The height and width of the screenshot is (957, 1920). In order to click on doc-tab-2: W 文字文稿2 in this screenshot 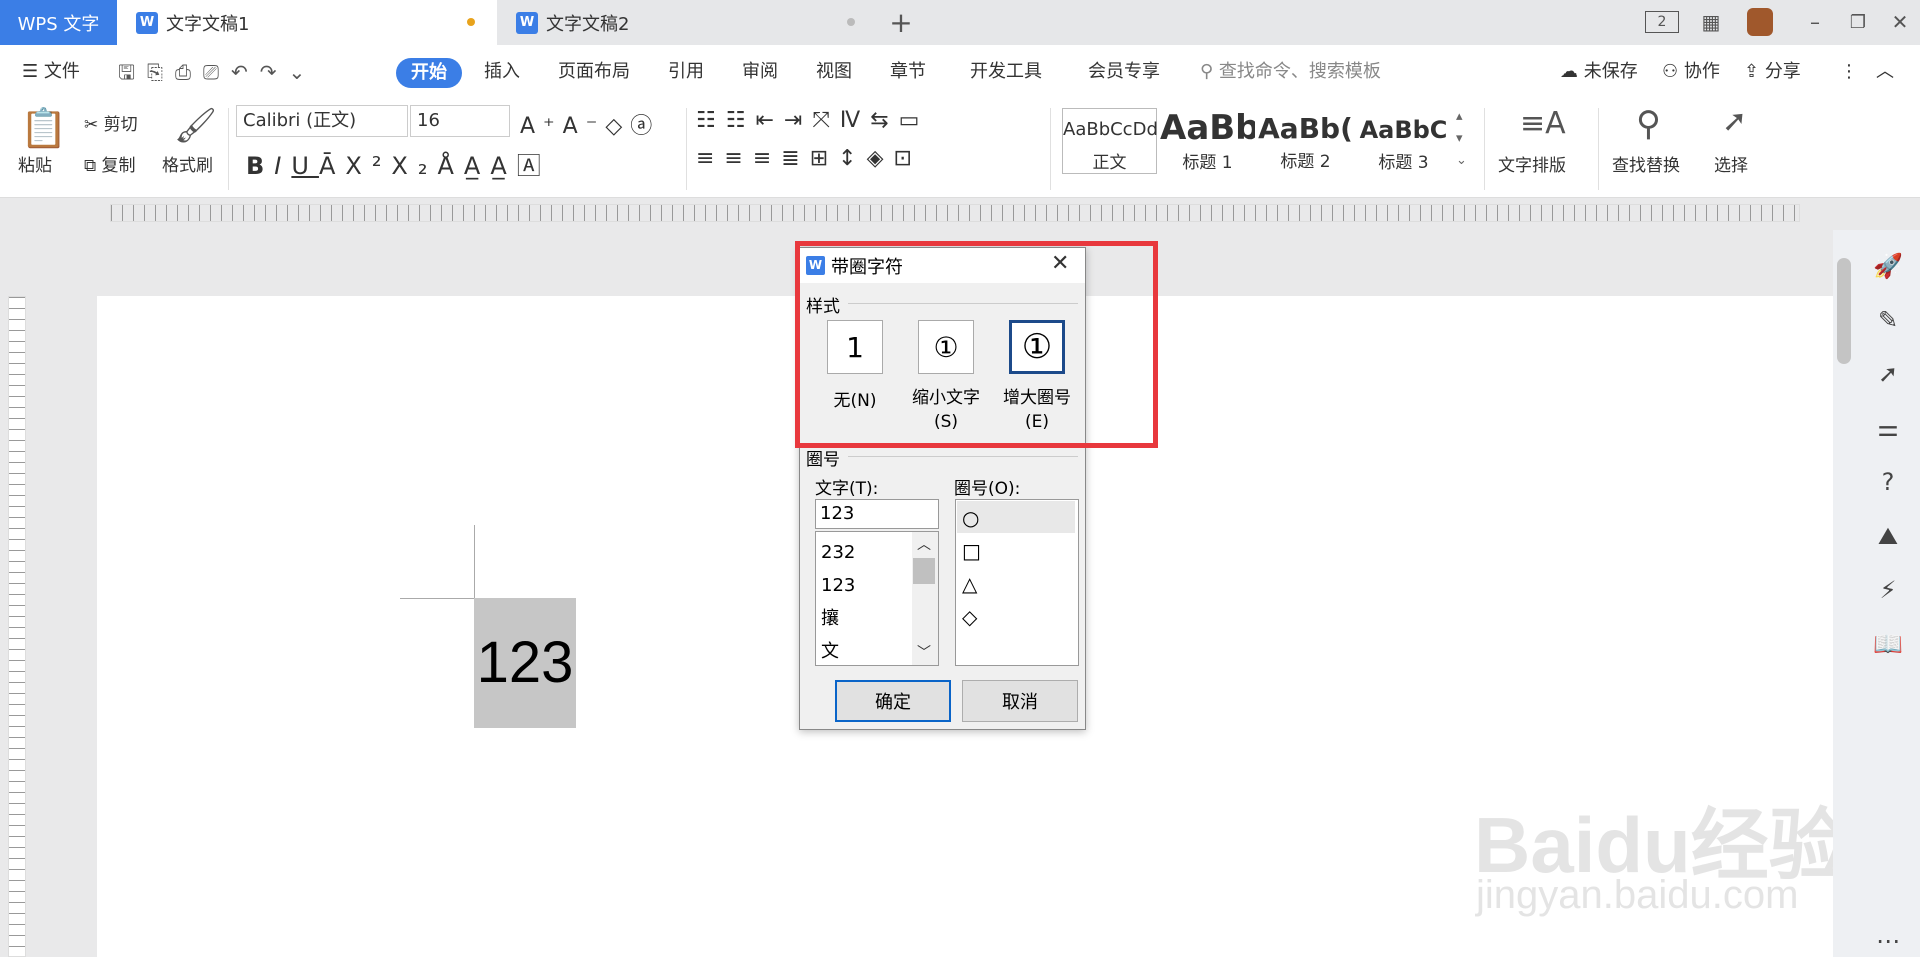, I will do `click(572, 22)`.